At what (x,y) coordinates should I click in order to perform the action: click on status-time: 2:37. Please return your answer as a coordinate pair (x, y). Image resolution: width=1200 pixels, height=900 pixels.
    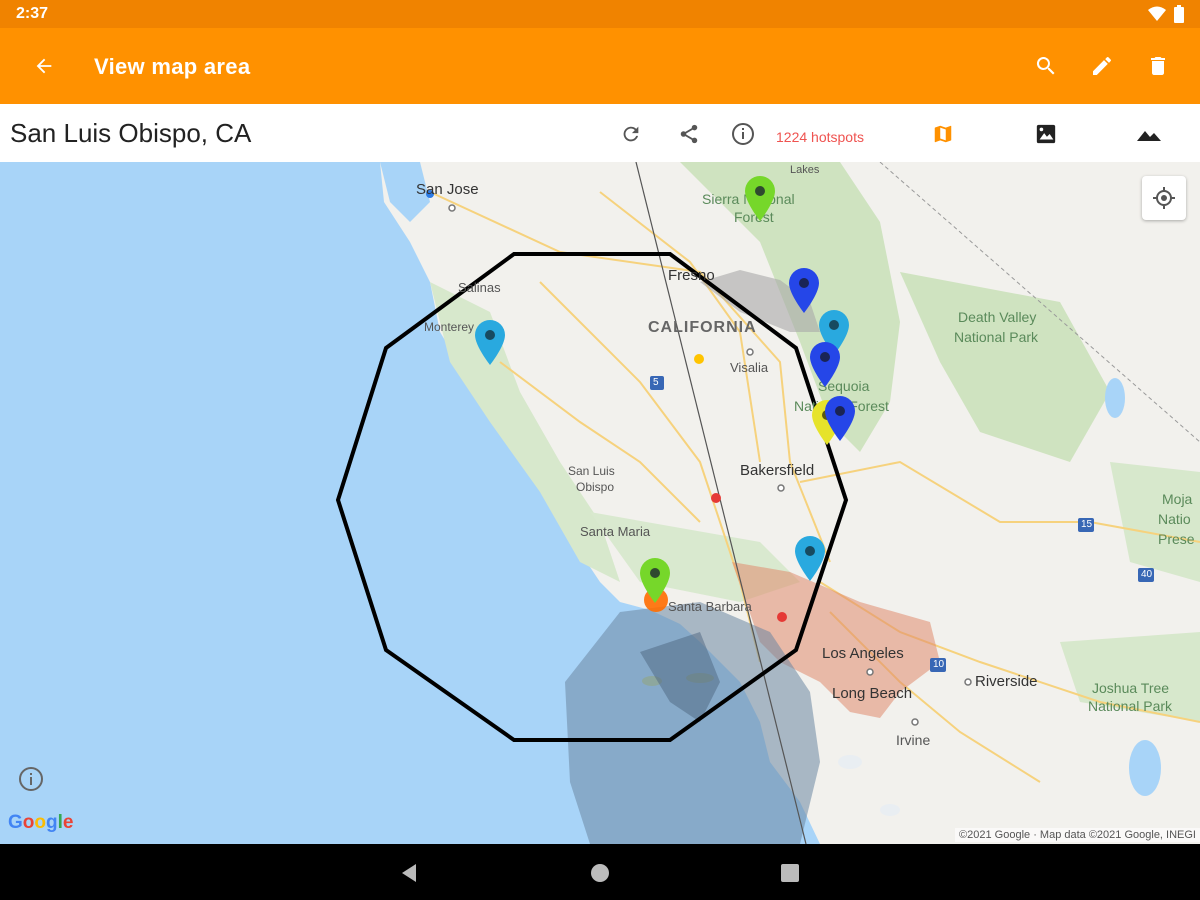
    Looking at the image, I should click on (32, 13).